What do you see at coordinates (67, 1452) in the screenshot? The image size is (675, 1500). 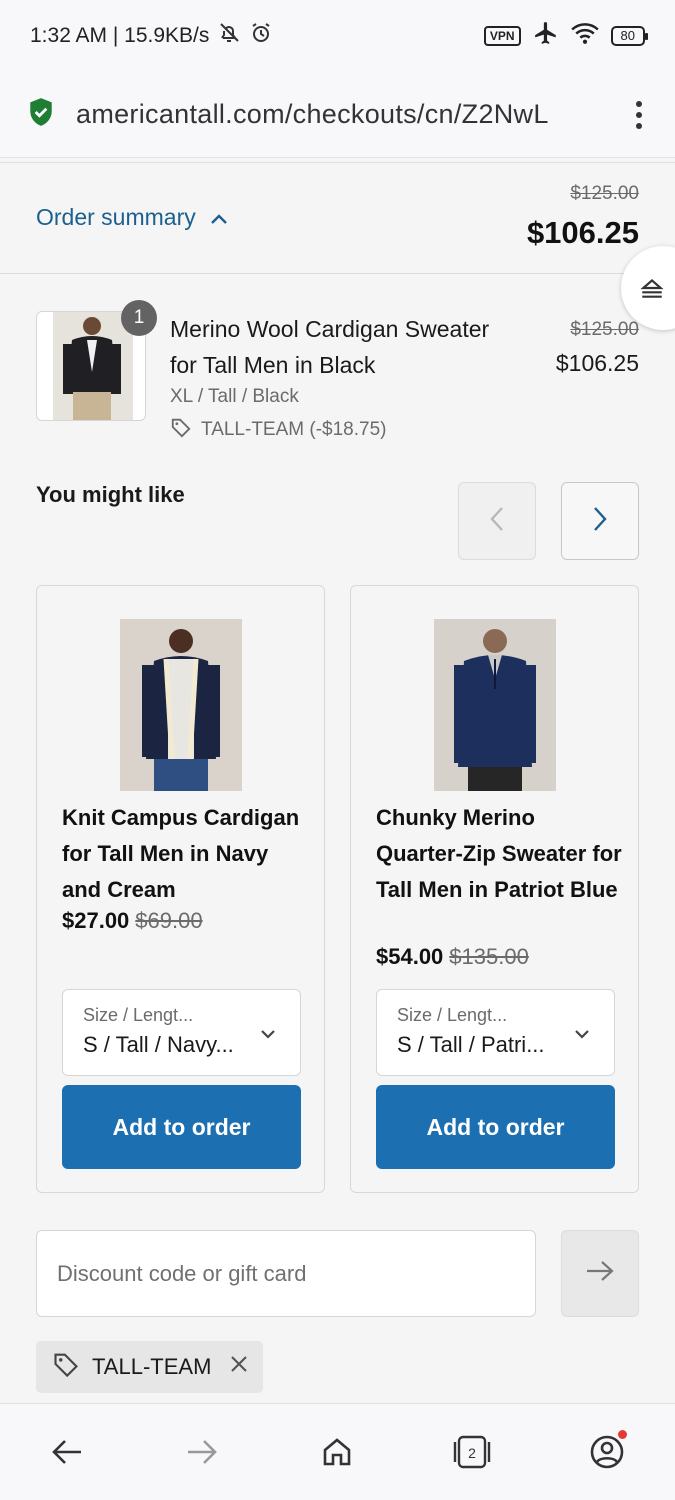 I see `back-icon` at bounding box center [67, 1452].